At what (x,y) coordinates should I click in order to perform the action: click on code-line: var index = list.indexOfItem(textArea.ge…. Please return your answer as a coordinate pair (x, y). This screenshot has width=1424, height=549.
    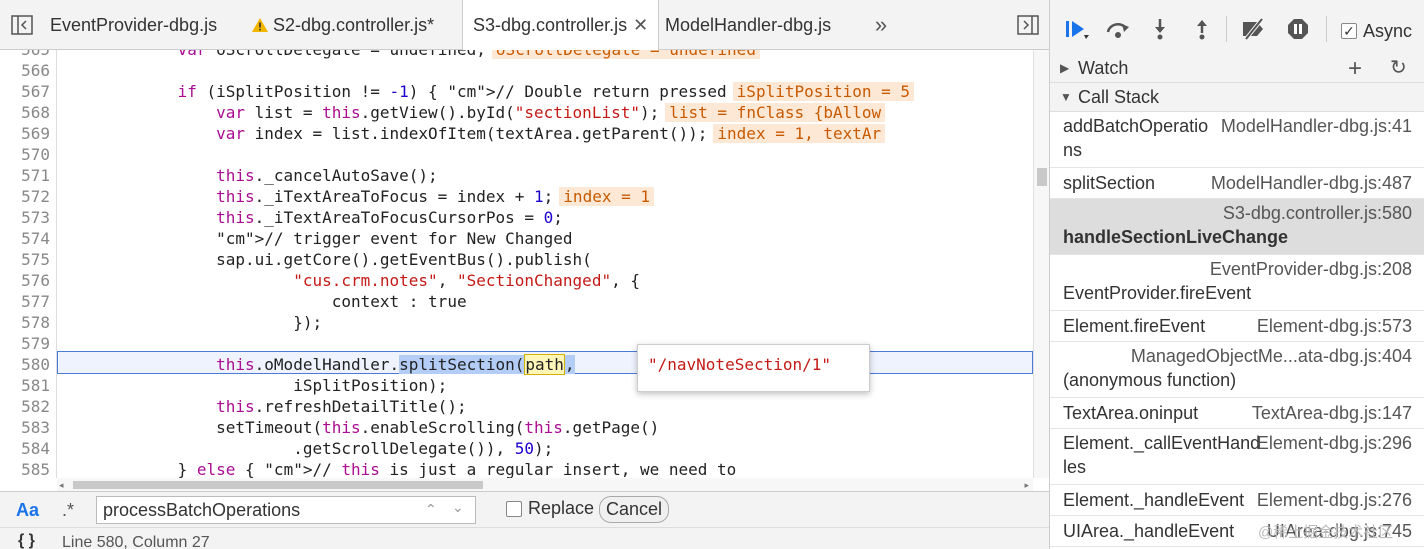
    Looking at the image, I should click on (474, 133).